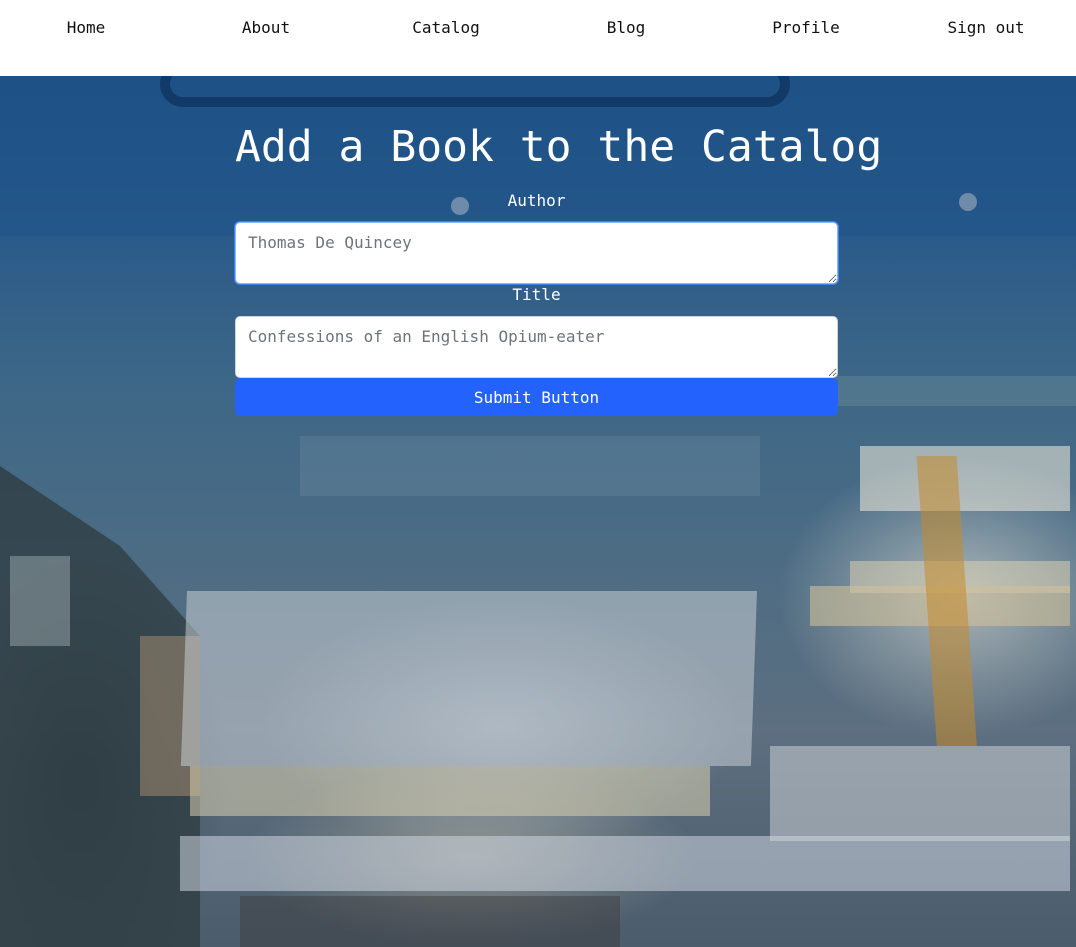  What do you see at coordinates (536, 294) in the screenshot?
I see `title-label: Title` at bounding box center [536, 294].